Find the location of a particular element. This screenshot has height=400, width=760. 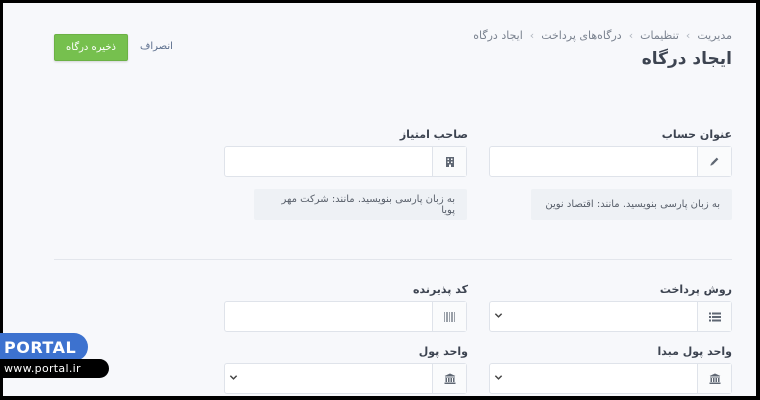

building-icon is located at coordinates (449, 161).